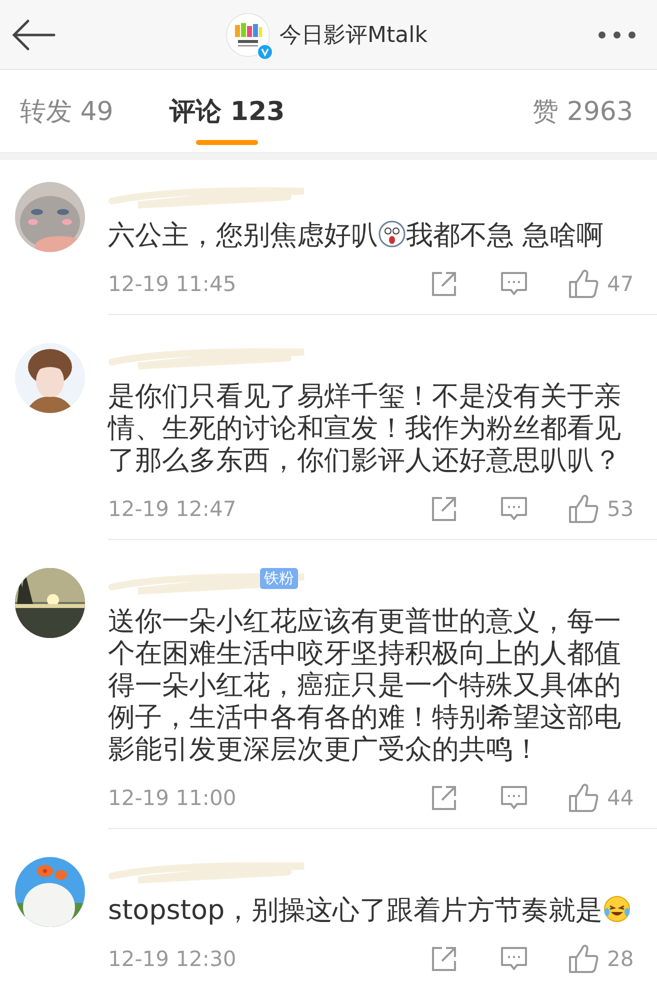 The height and width of the screenshot is (1000, 657). What do you see at coordinates (620, 509) in the screenshot?
I see `like-count: 53` at bounding box center [620, 509].